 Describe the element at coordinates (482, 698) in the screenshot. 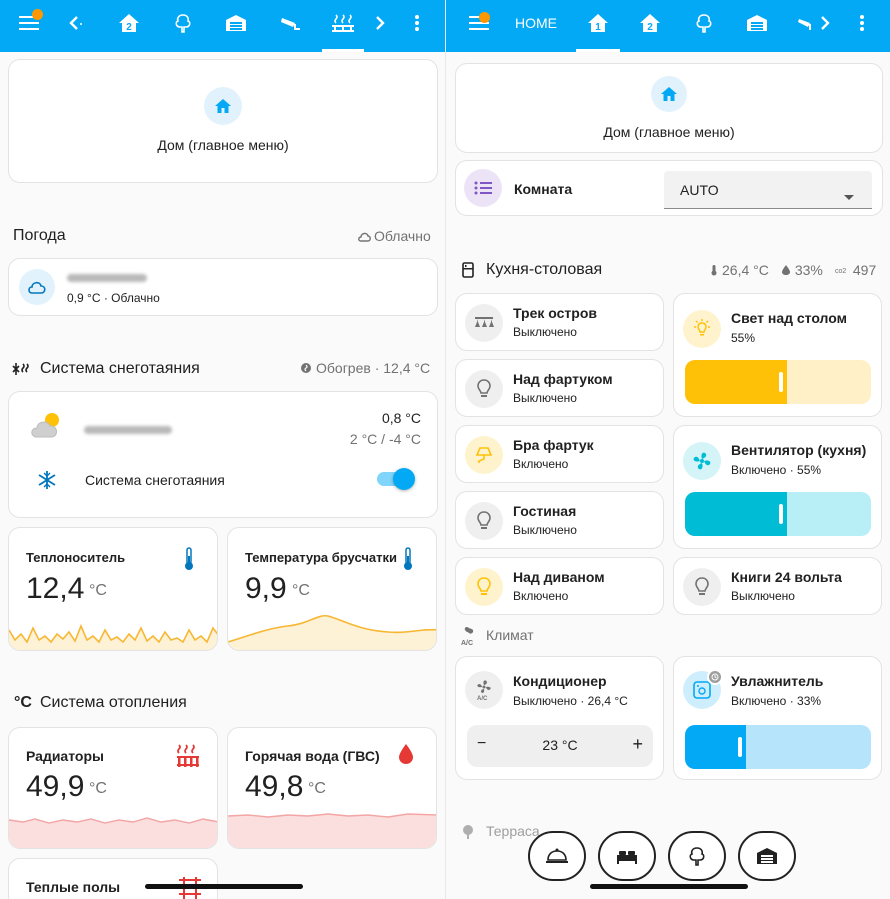

I see `svg-text: A/C` at that location.